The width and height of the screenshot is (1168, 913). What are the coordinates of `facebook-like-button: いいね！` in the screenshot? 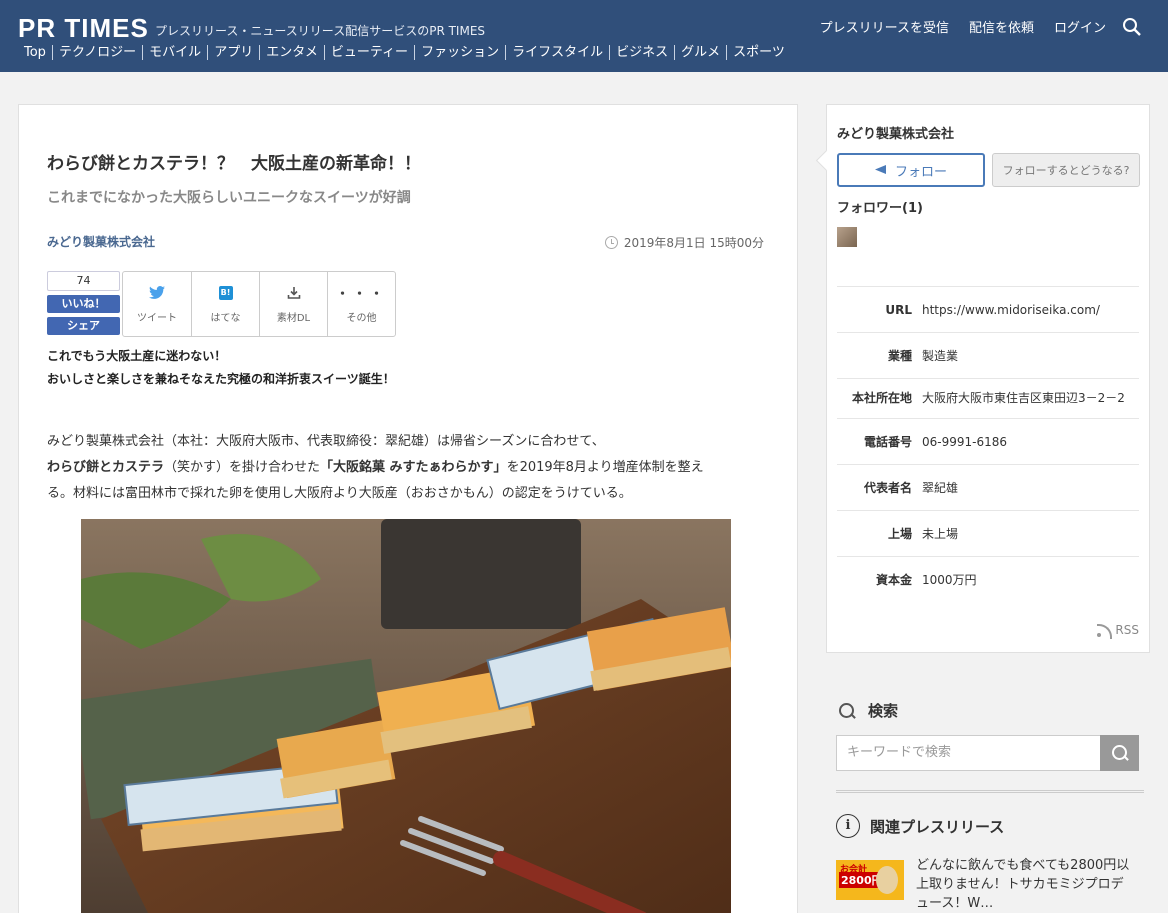 It's located at (83, 304).